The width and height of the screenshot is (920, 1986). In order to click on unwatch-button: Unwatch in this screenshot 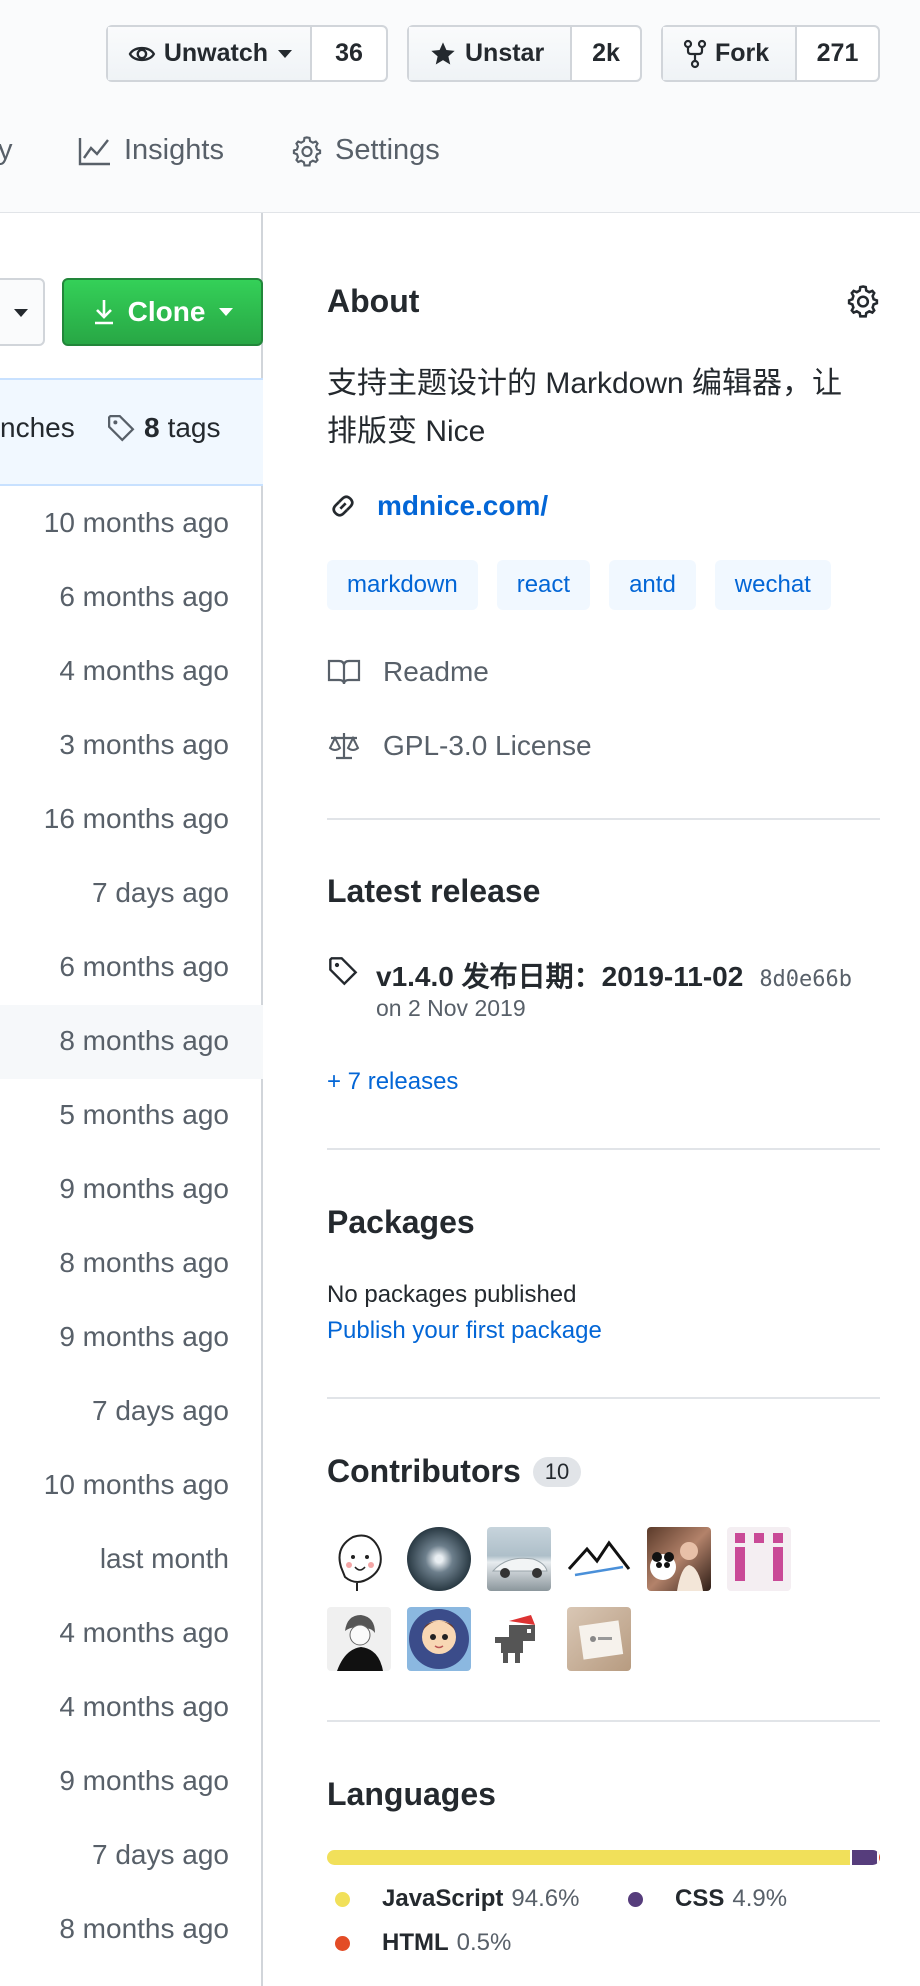, I will do `click(210, 53)`.